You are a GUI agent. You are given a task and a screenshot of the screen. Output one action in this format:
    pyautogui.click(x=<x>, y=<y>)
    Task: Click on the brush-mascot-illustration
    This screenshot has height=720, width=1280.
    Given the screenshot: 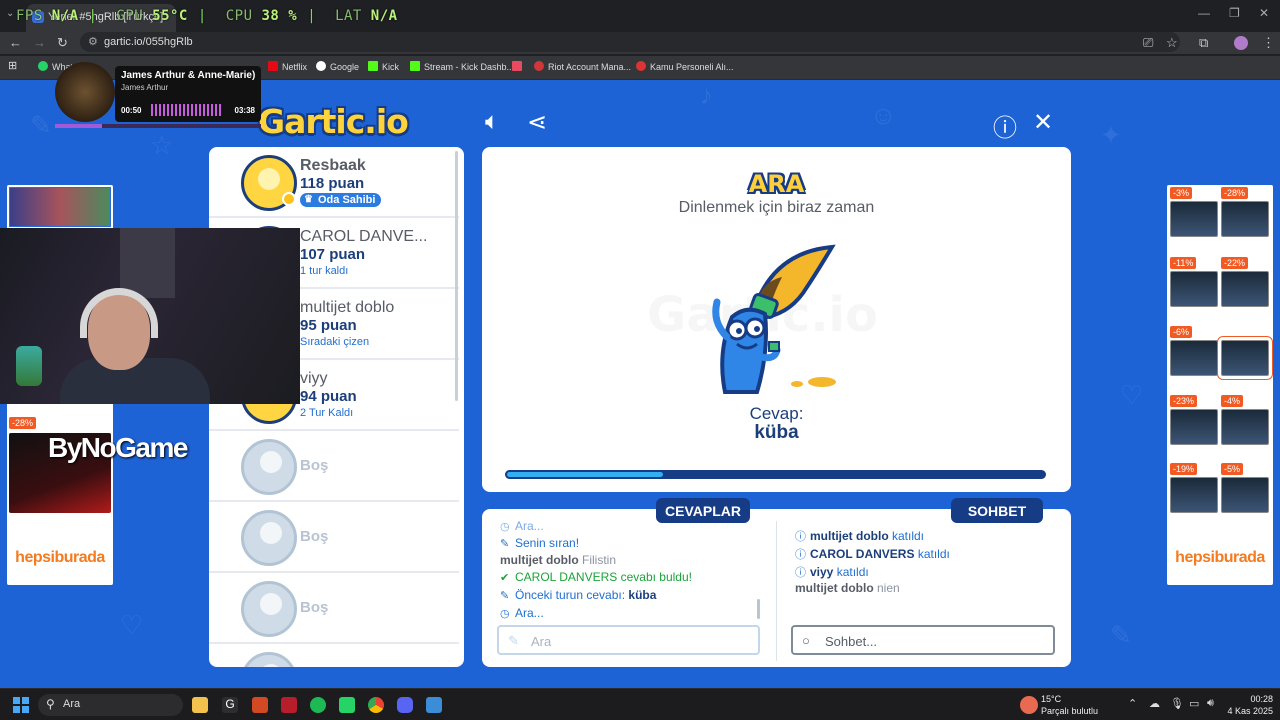 What is the action you would take?
    pyautogui.click(x=774, y=319)
    